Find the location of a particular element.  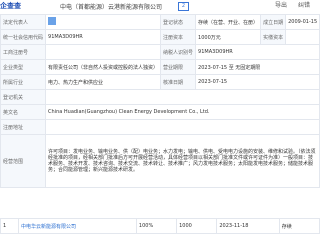

branches-table: 1 中电华云新能源有限公司 100% 1000 2023-11-18 存续 is located at coordinates (160, 226).